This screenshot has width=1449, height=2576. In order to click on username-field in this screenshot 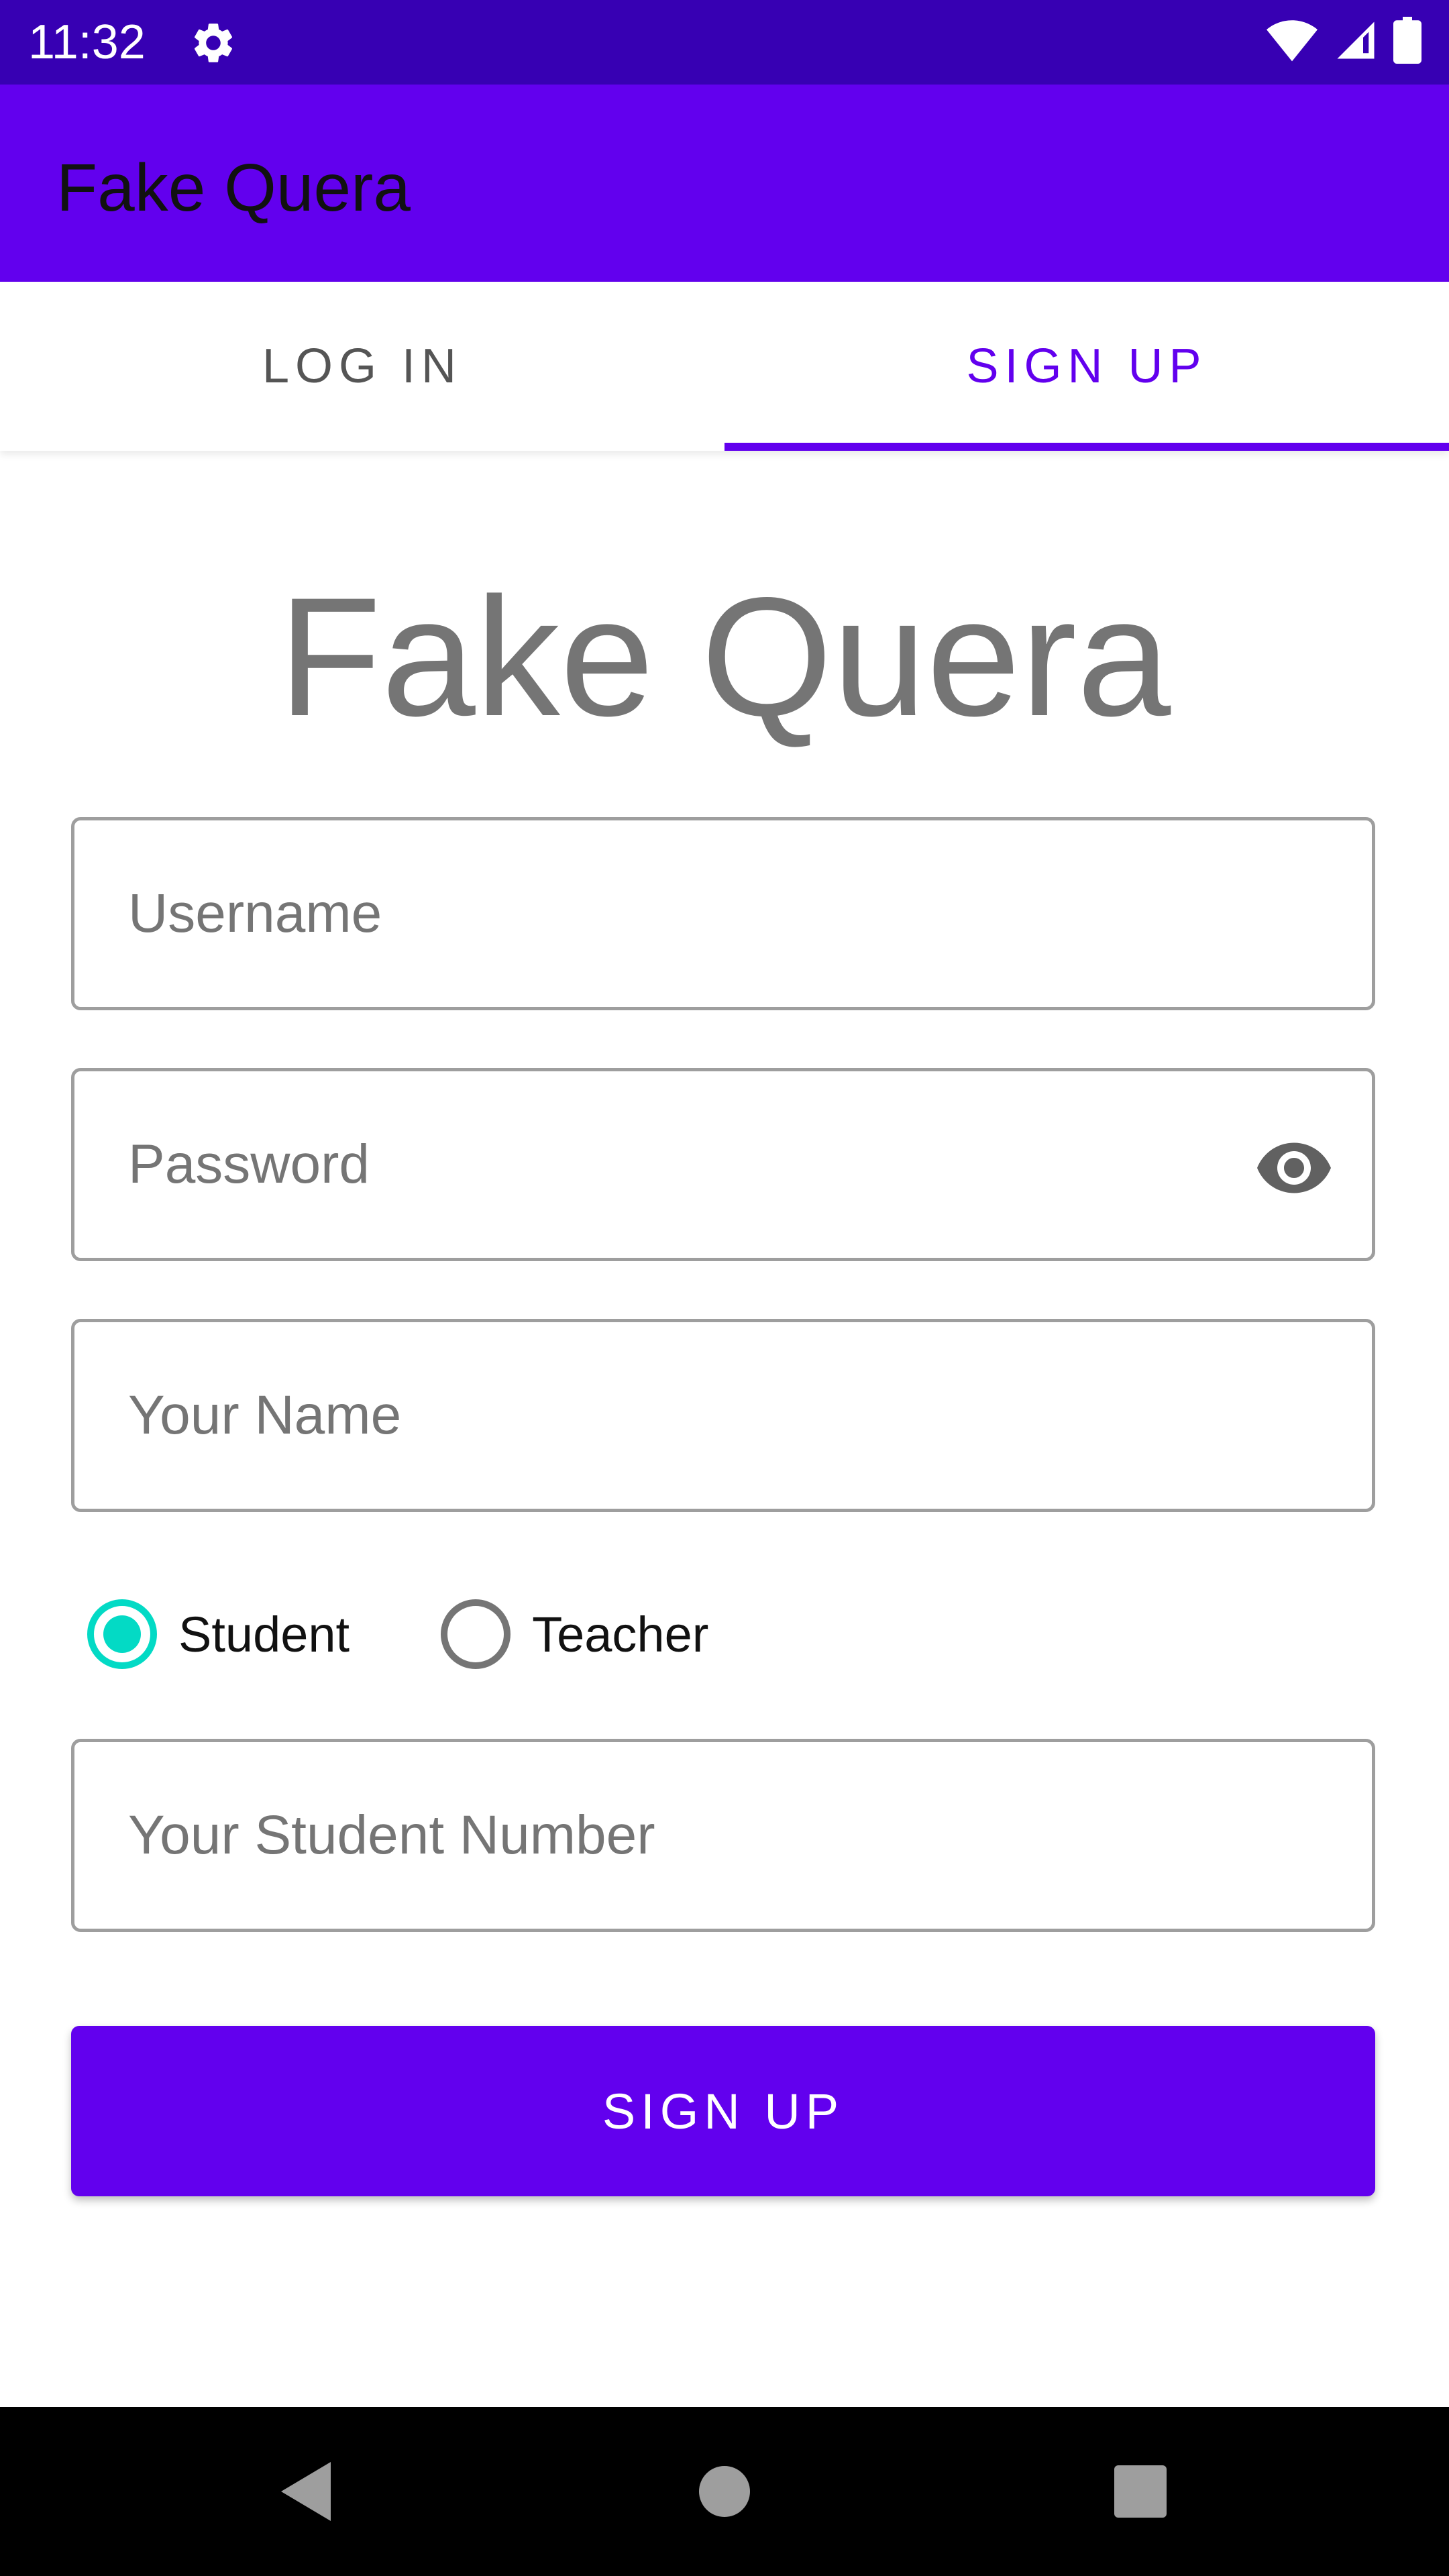, I will do `click(723, 913)`.